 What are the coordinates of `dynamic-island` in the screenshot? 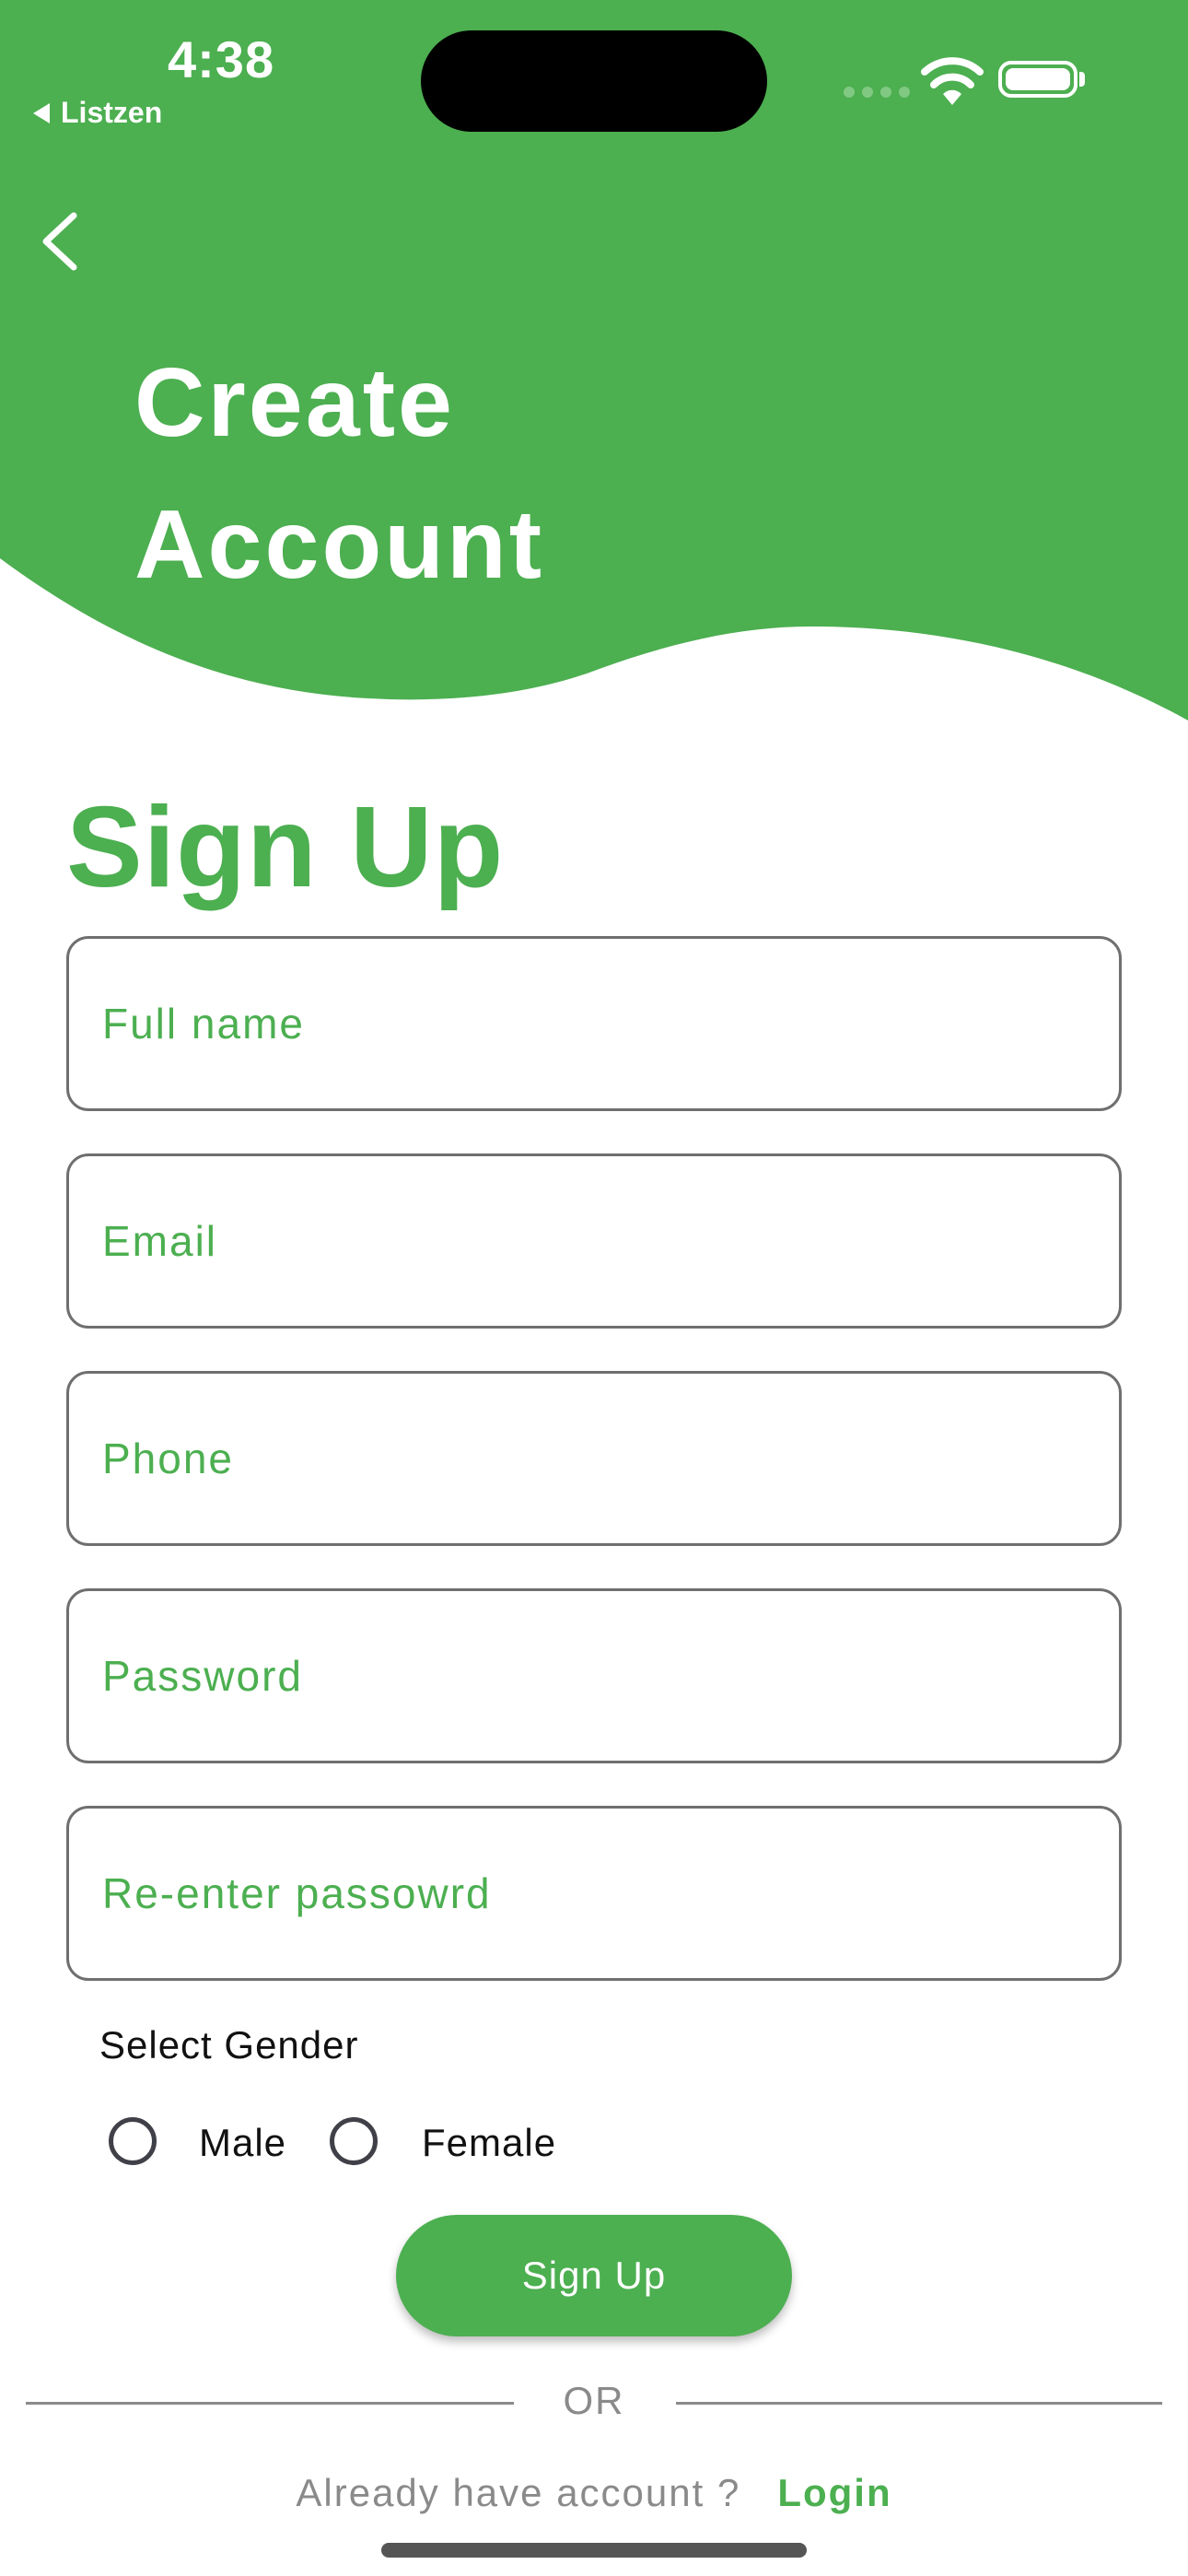 It's located at (594, 81).